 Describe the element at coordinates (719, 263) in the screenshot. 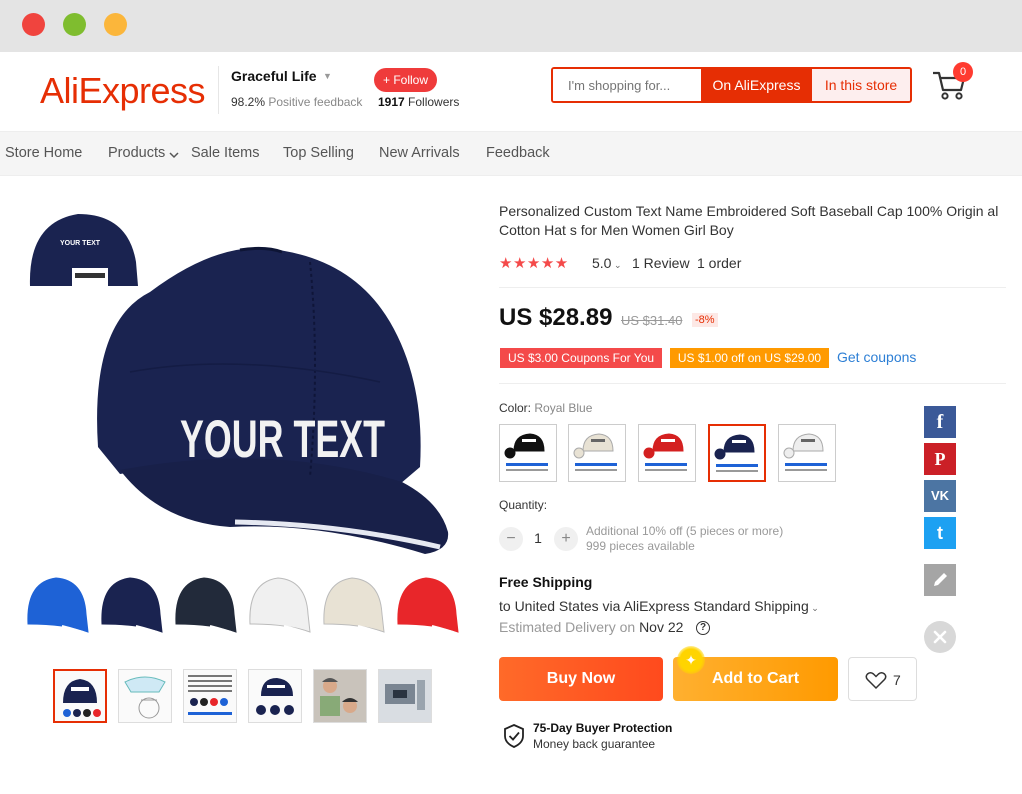

I see `order-count: 1 order` at that location.